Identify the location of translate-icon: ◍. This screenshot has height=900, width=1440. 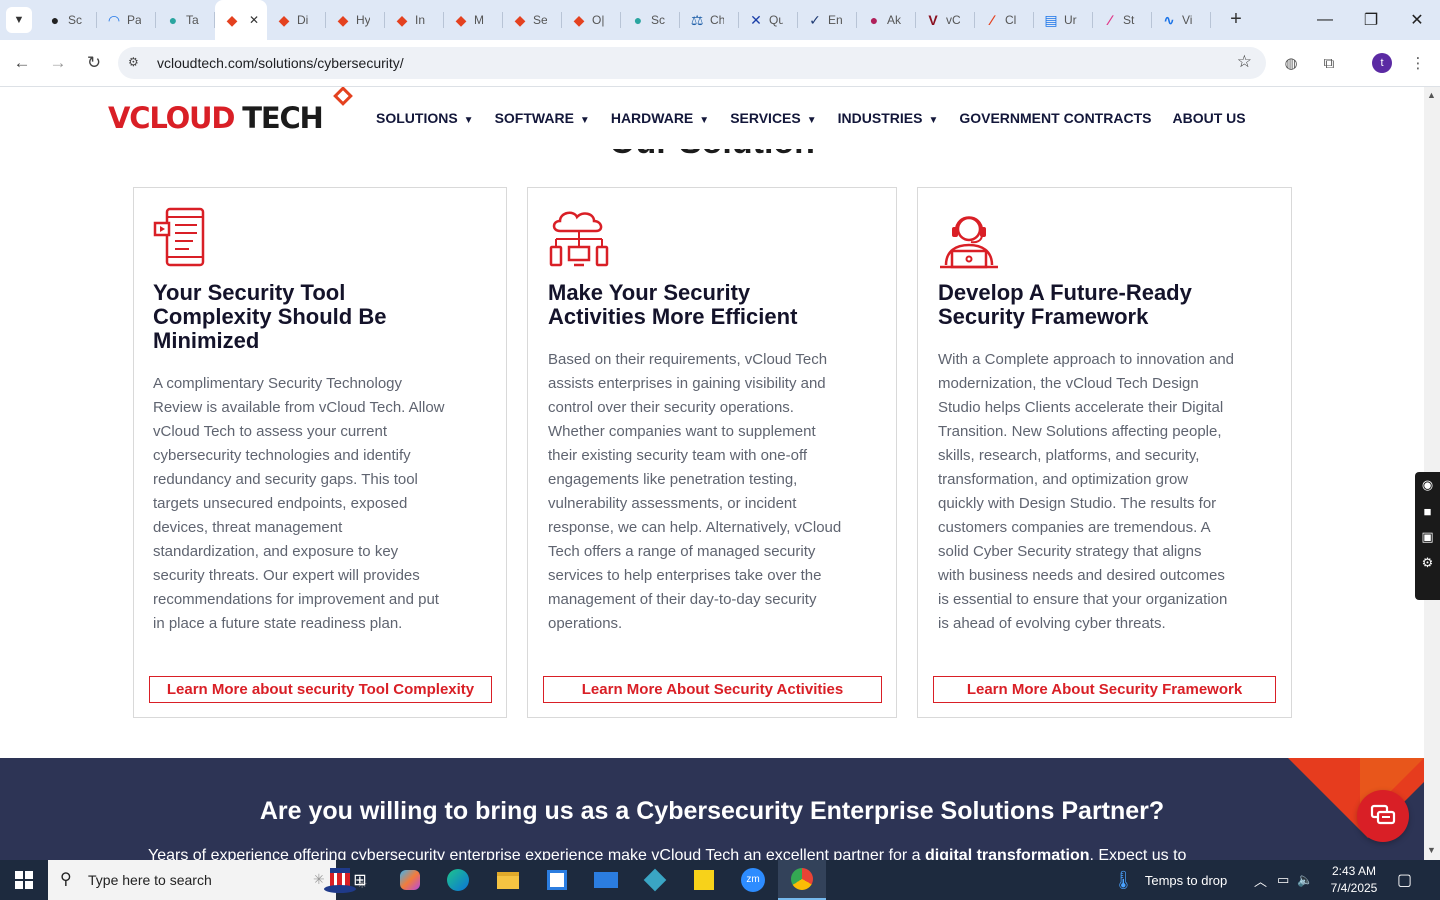
(1291, 63).